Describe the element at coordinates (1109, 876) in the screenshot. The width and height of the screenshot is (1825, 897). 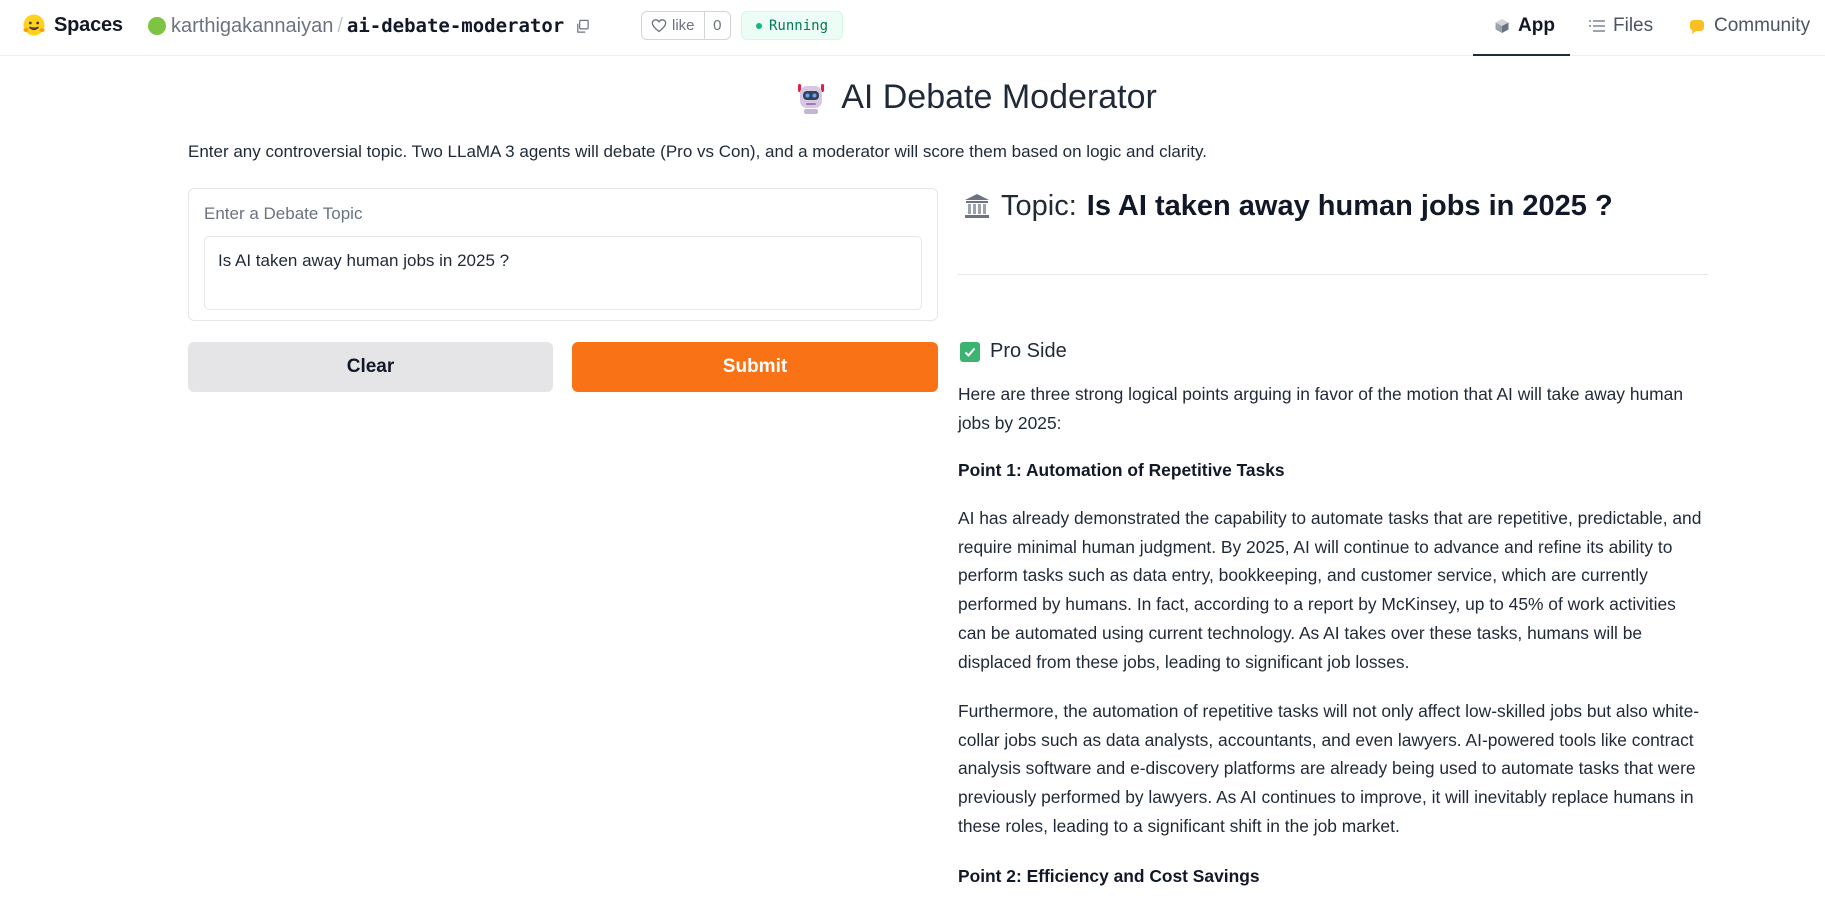
I see `point-2-heading: Point 2: Efficiency and Cost Savings` at that location.